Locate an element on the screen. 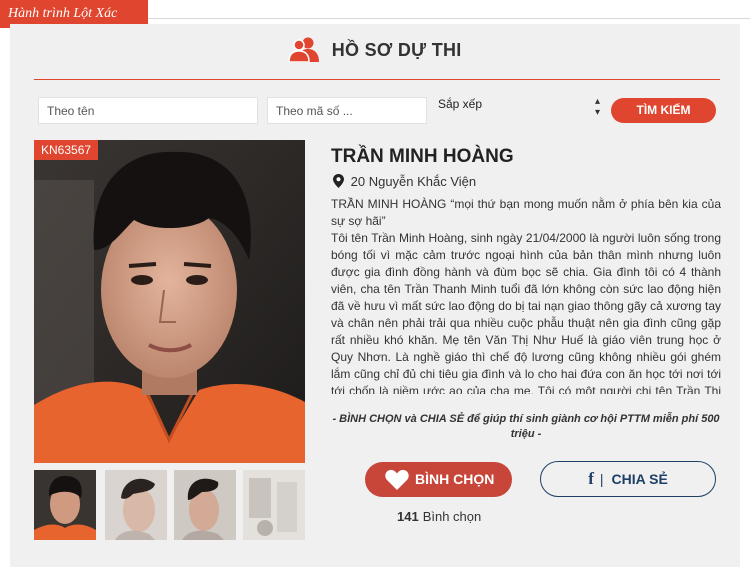 The height and width of the screenshot is (567, 750). share-button-label: CHIA SẺ is located at coordinates (639, 479).